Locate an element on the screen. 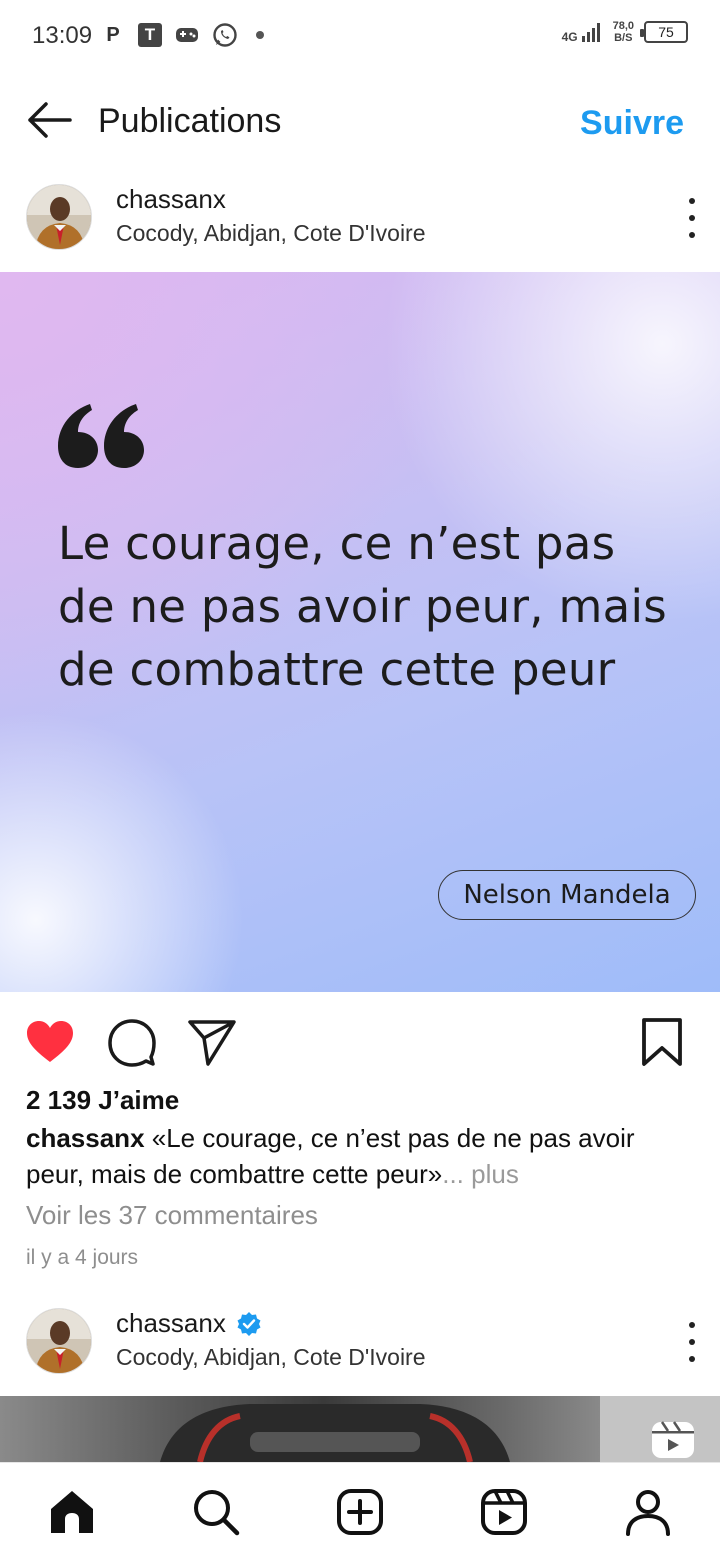  signal-icon is located at coordinates (590, 32).